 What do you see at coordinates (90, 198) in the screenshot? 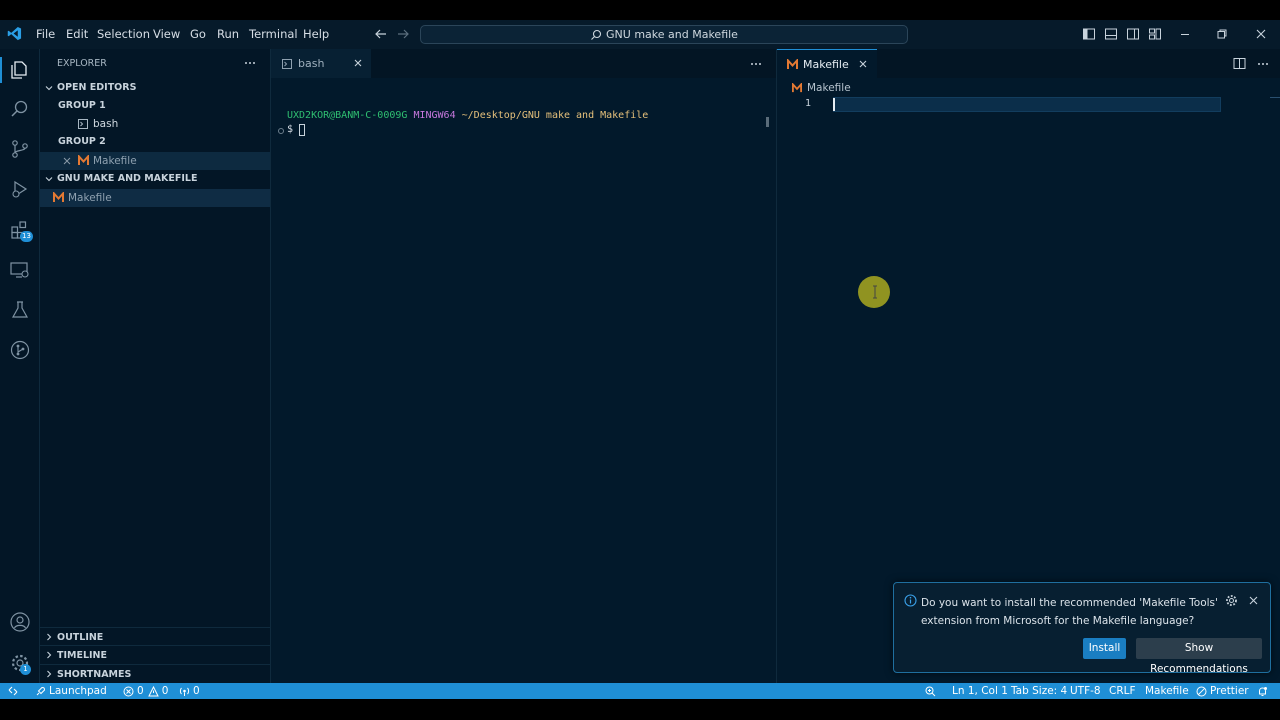
I see `file-makefile-label: Makefile` at bounding box center [90, 198].